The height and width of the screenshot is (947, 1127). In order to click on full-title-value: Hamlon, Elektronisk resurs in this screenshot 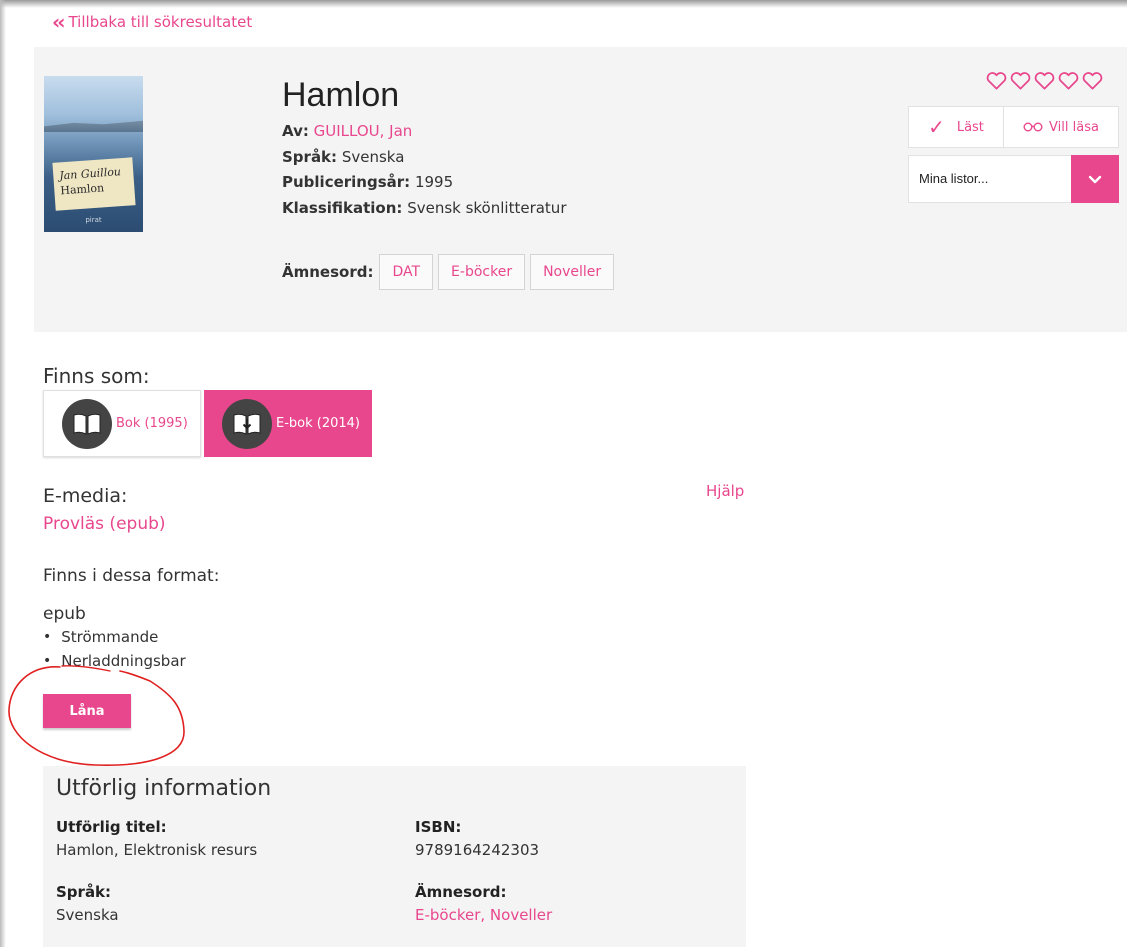, I will do `click(157, 850)`.